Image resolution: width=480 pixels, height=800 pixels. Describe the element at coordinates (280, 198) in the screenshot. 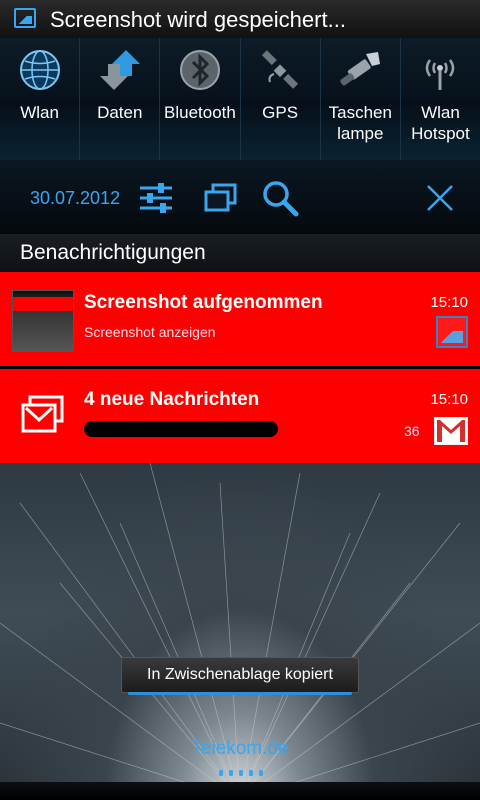

I see `search-icon` at that location.